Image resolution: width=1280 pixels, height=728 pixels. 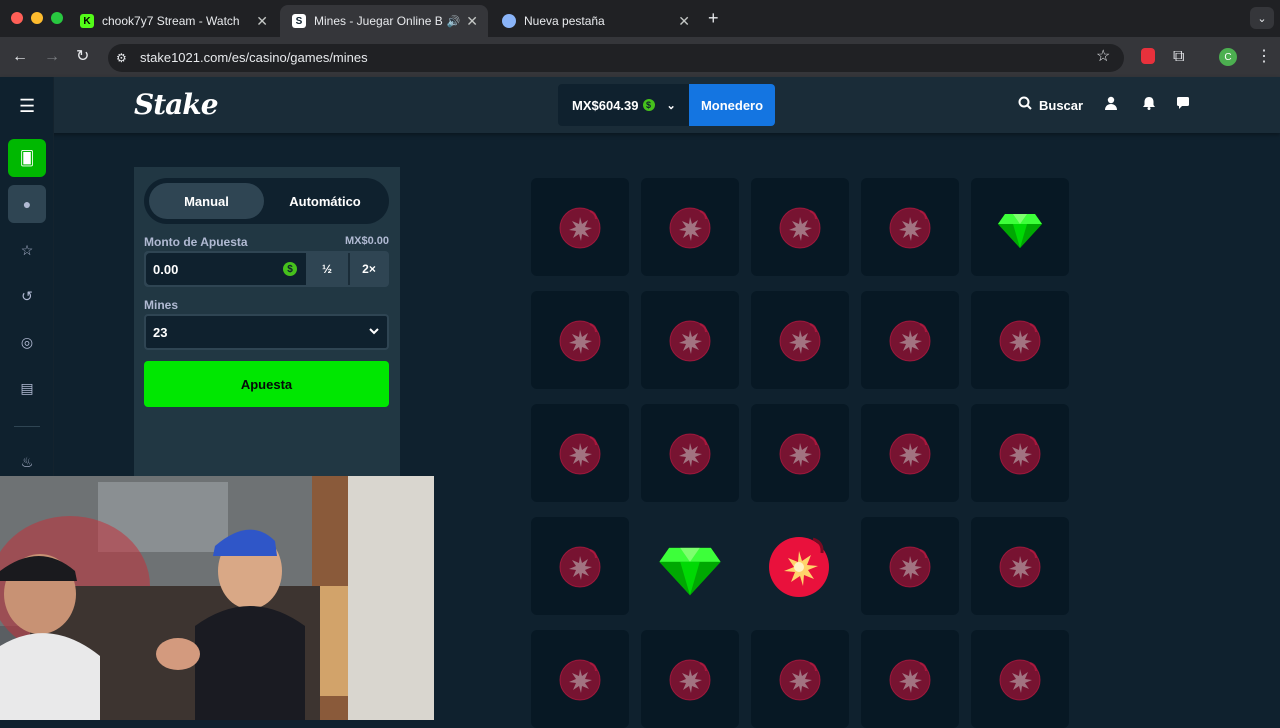 I want to click on bookmark-star-icon: ☆, so click(x=1103, y=57).